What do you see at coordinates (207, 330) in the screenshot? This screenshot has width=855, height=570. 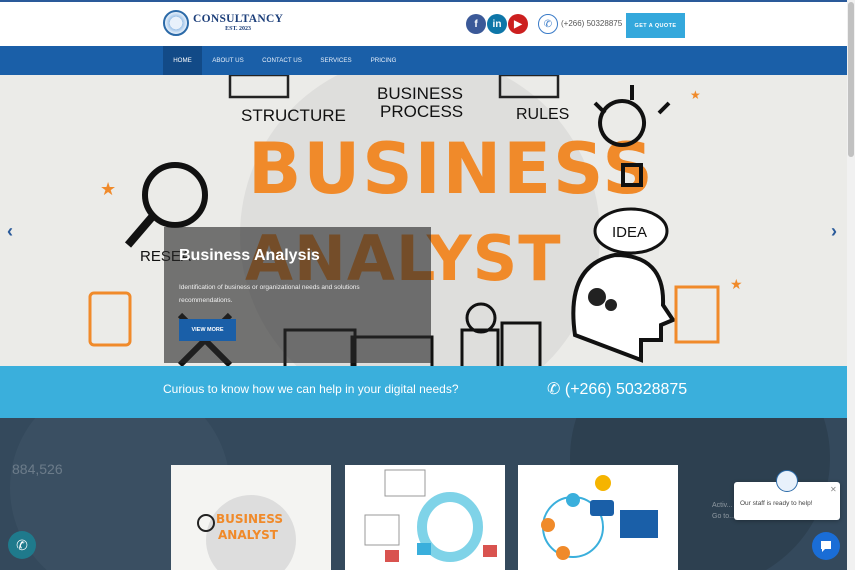 I see `view-more-button: VIEW MORE` at bounding box center [207, 330].